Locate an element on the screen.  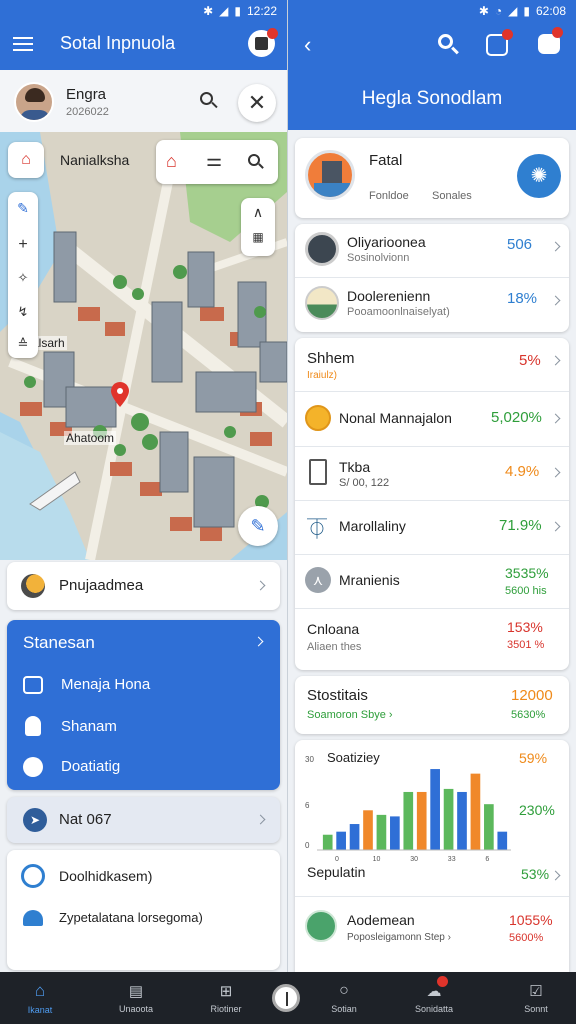
layer-label: Nanialksha is located at coordinates (95, 160).